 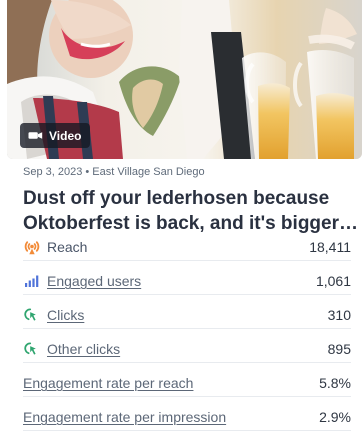 What do you see at coordinates (65, 135) in the screenshot?
I see `video-label: Video` at bounding box center [65, 135].